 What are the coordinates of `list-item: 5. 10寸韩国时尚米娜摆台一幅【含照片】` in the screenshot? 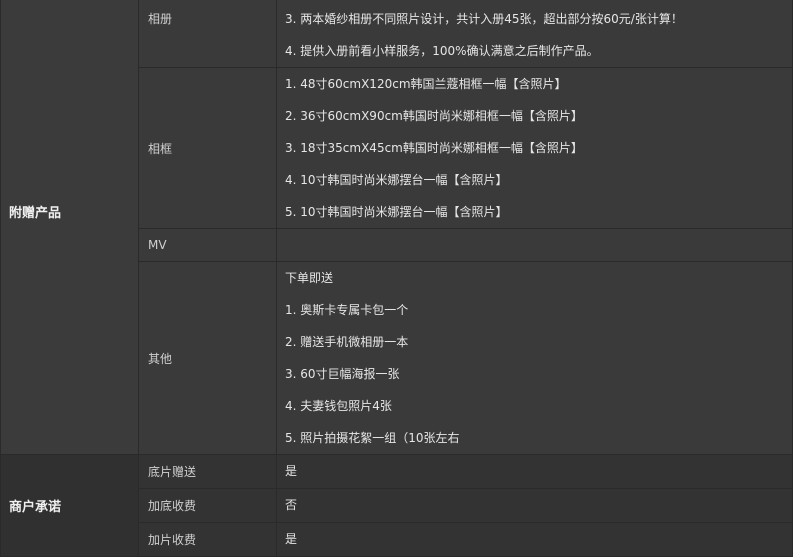 It's located at (396, 212).